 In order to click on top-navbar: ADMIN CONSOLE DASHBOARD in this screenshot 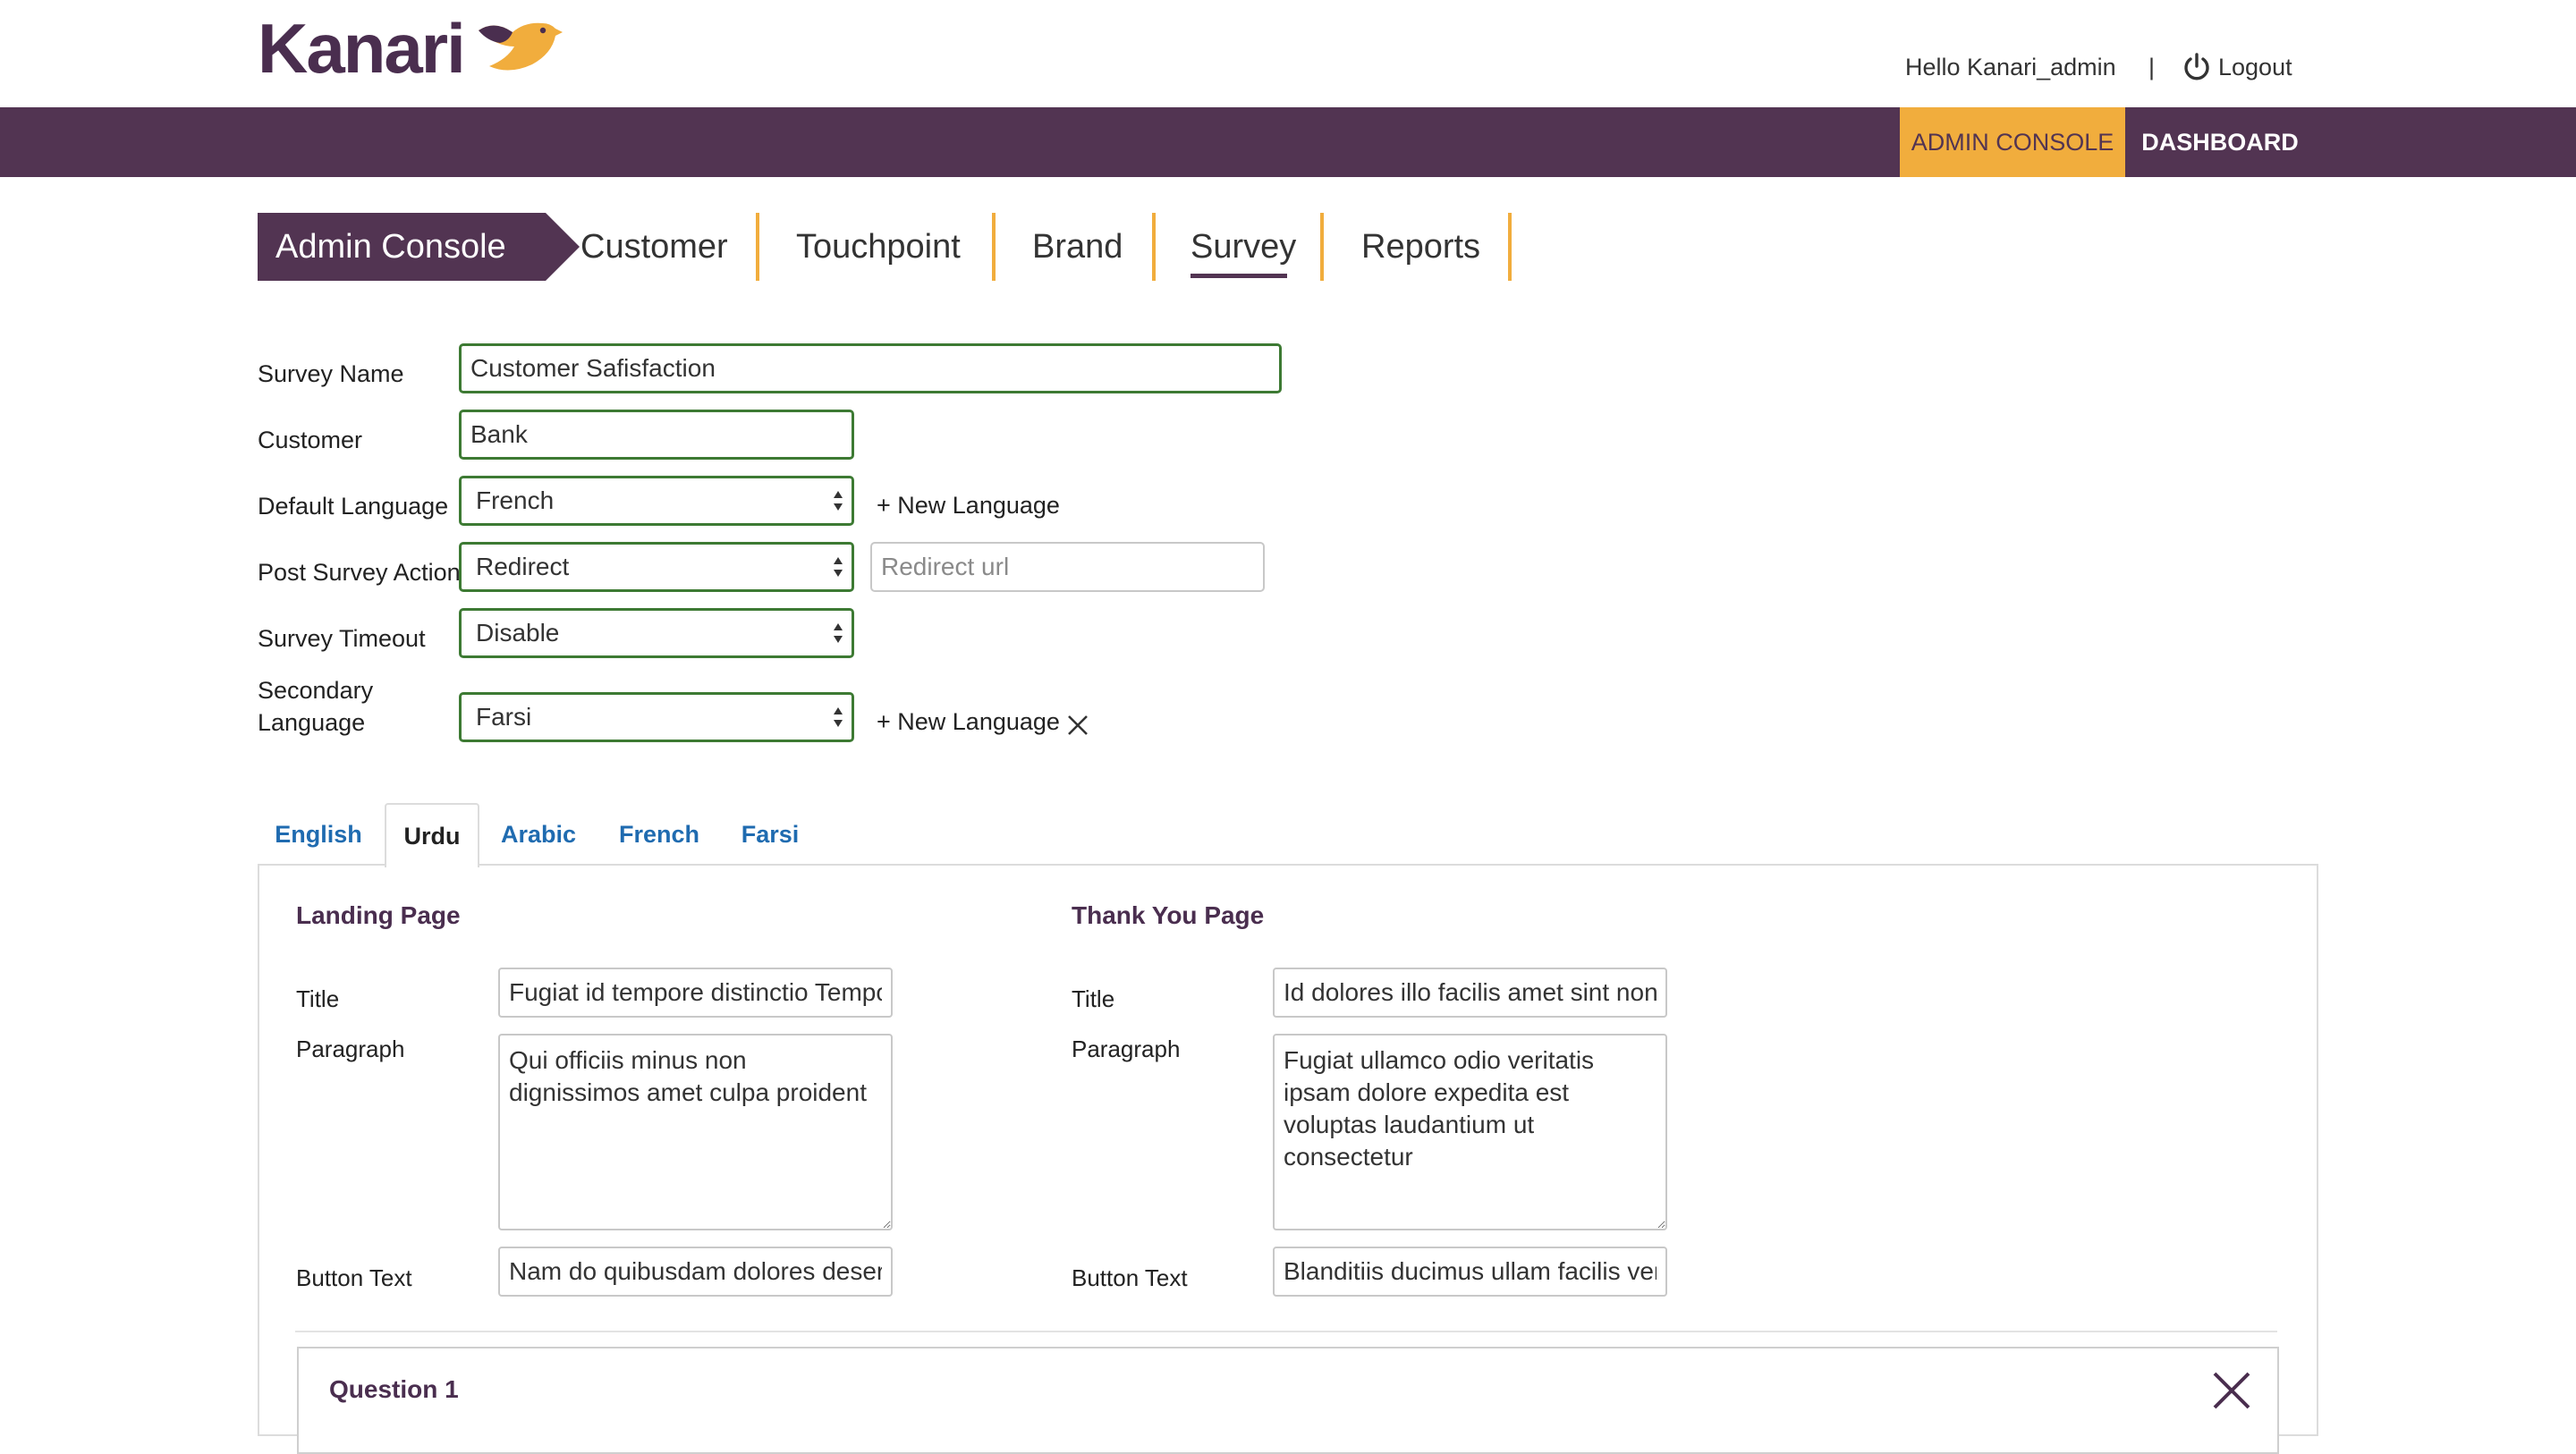, I will do `click(1288, 142)`.